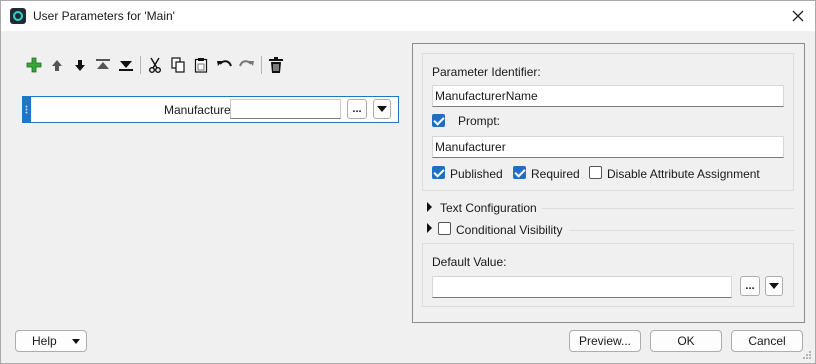 This screenshot has width=816, height=364. I want to click on cut-button, so click(155, 65).